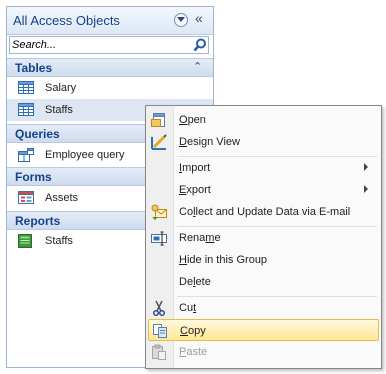 This screenshot has height=374, width=386. I want to click on form-icon, so click(26, 199).